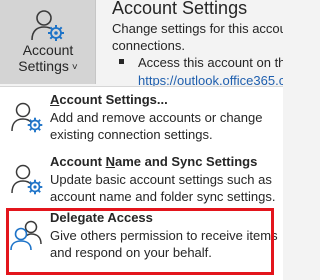 The width and height of the screenshot is (320, 280). Describe the element at coordinates (210, 62) in the screenshot. I see `info-bullet-text: Access this account on the web.` at that location.